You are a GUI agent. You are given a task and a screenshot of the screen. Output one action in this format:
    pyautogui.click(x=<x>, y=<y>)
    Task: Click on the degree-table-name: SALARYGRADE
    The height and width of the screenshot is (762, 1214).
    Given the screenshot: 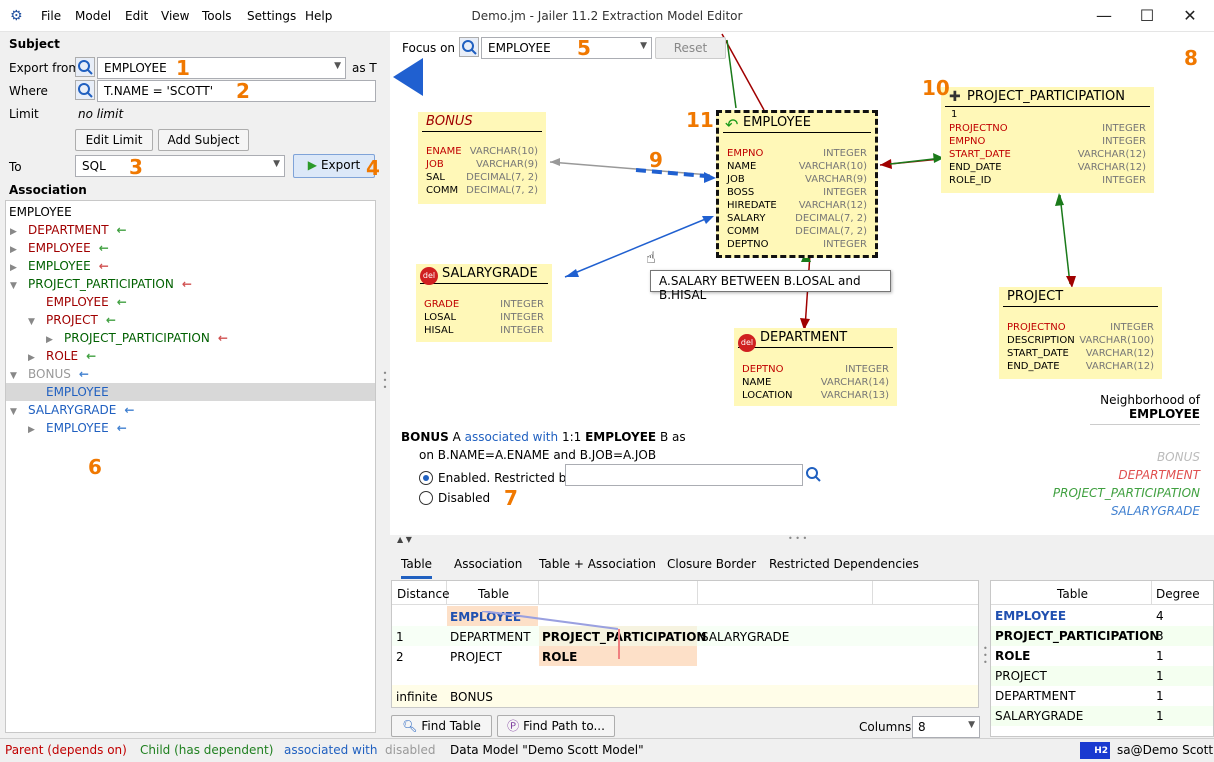 What is the action you would take?
    pyautogui.click(x=1039, y=716)
    